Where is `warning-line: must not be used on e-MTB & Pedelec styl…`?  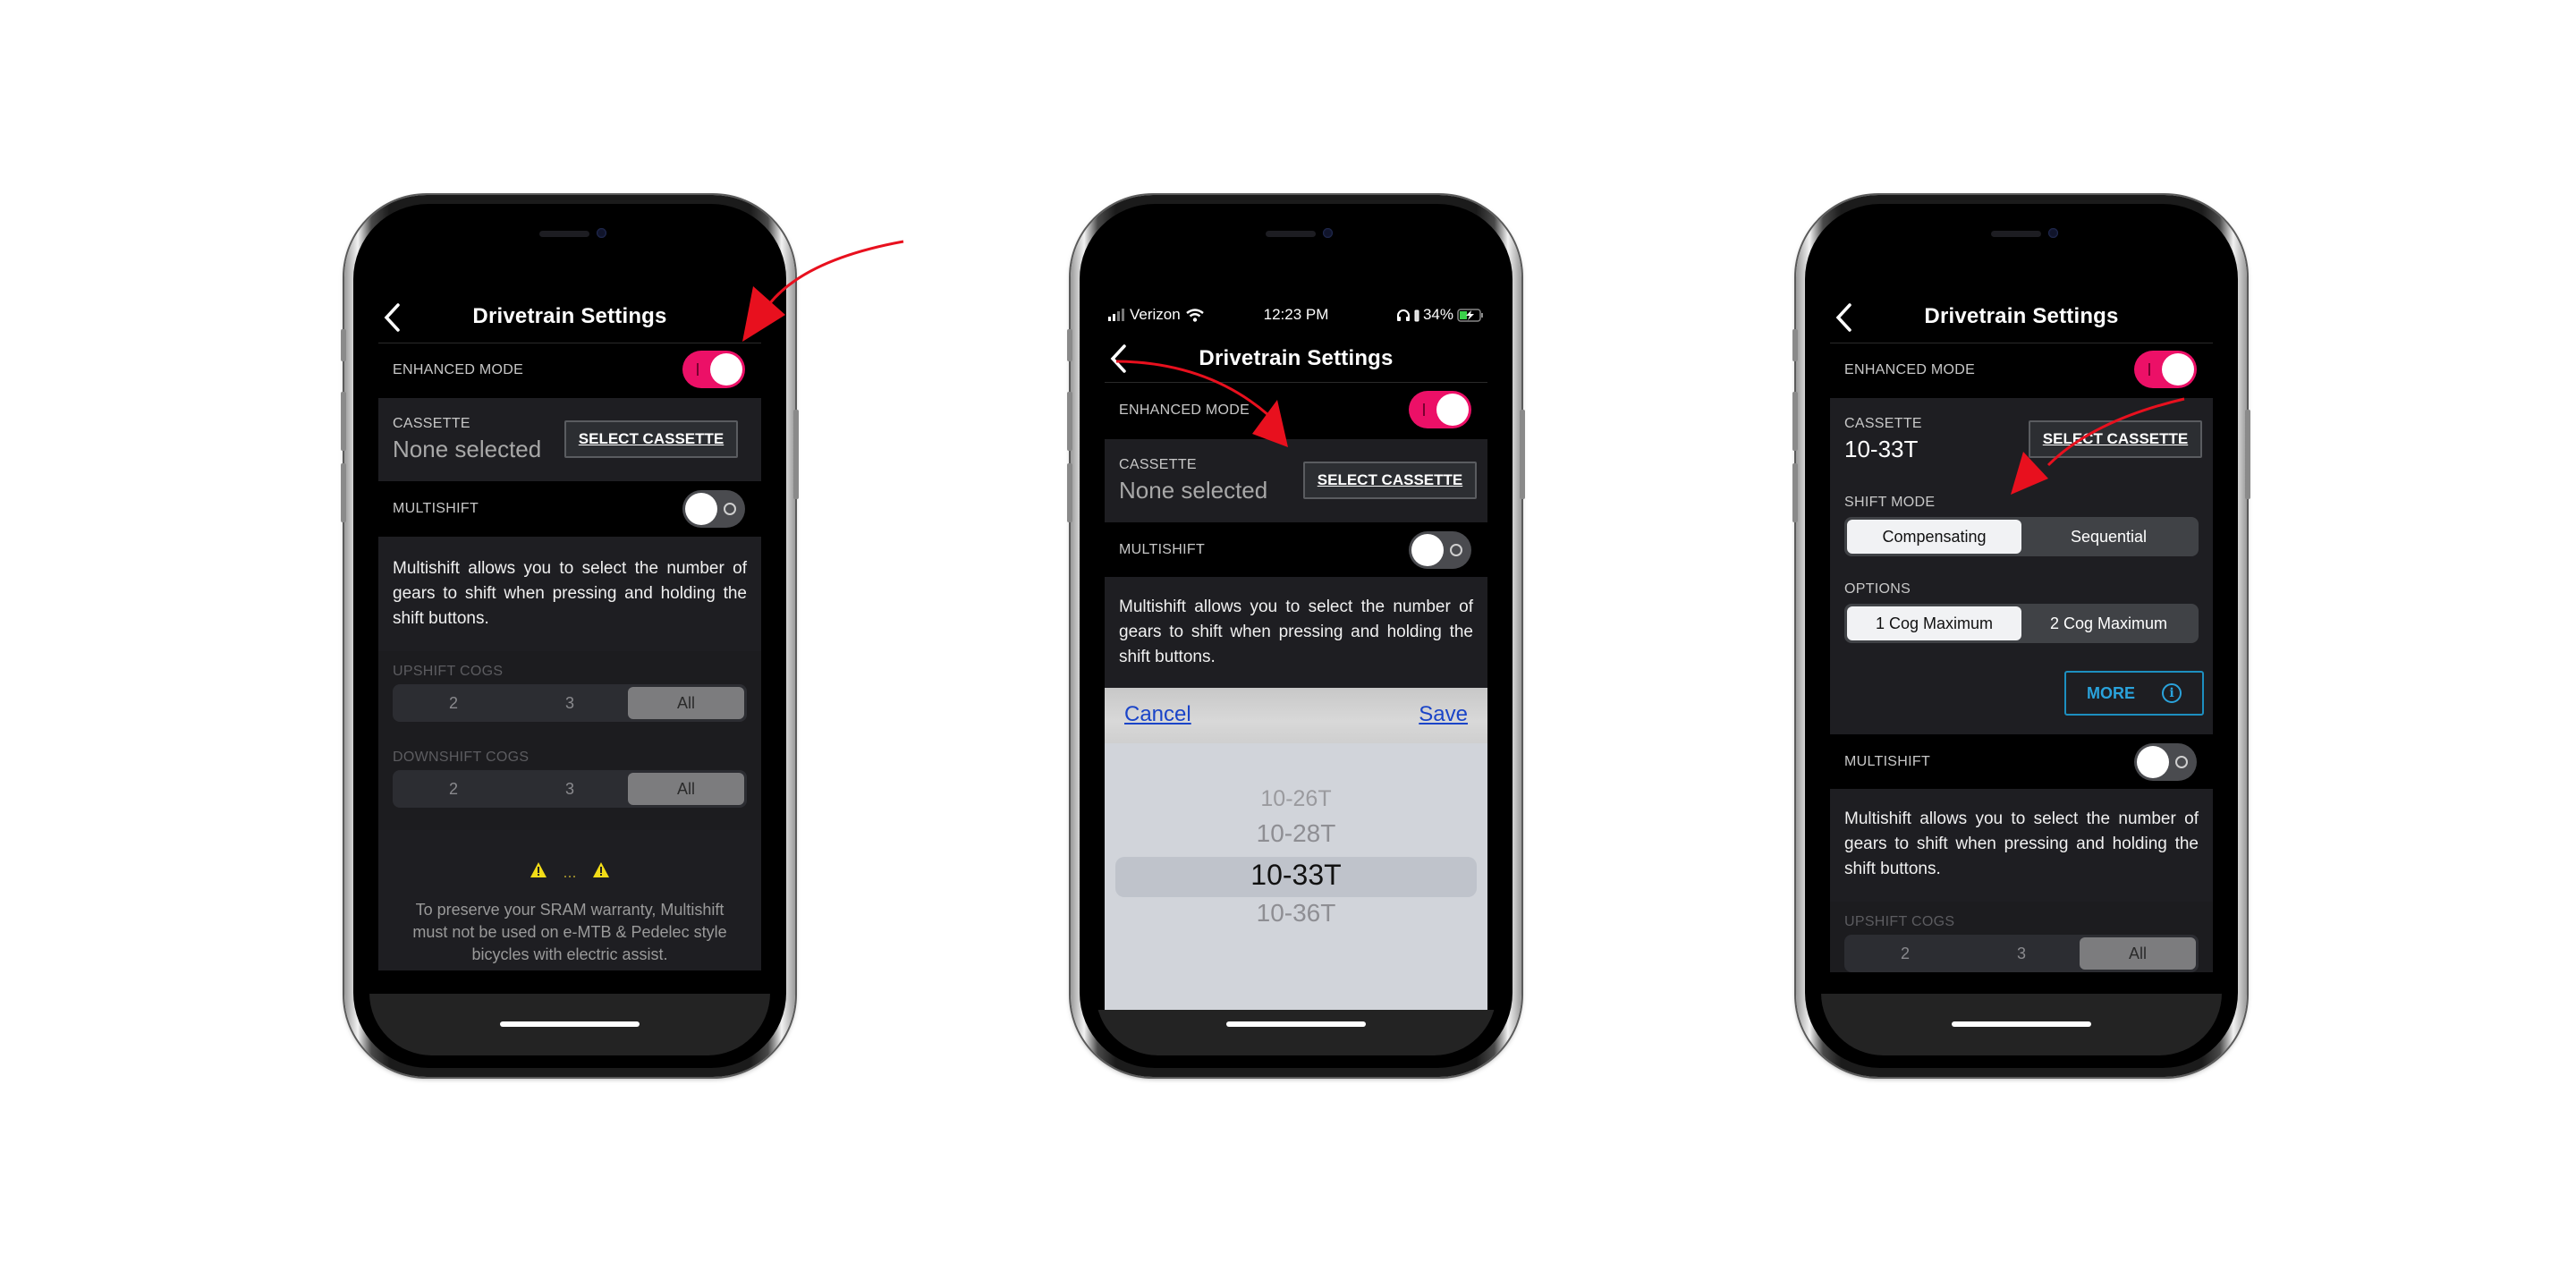
warning-line: must not be used on e-MTB & Pedelec styl… is located at coordinates (569, 932).